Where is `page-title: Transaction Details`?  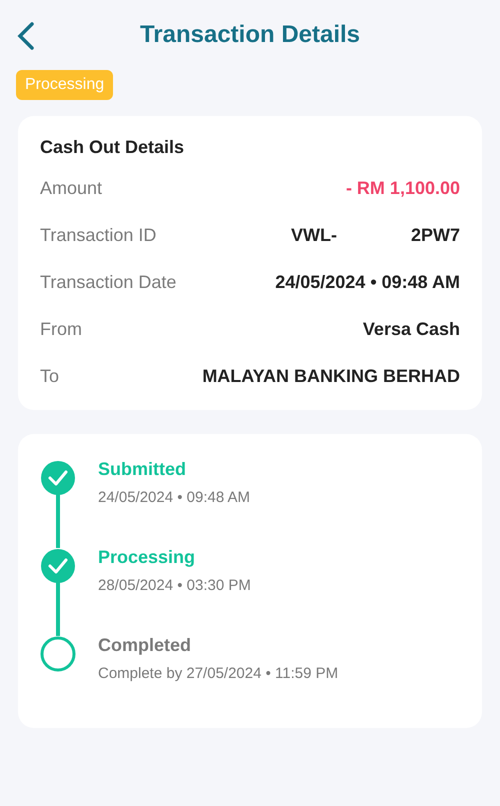
page-title: Transaction Details is located at coordinates (250, 35).